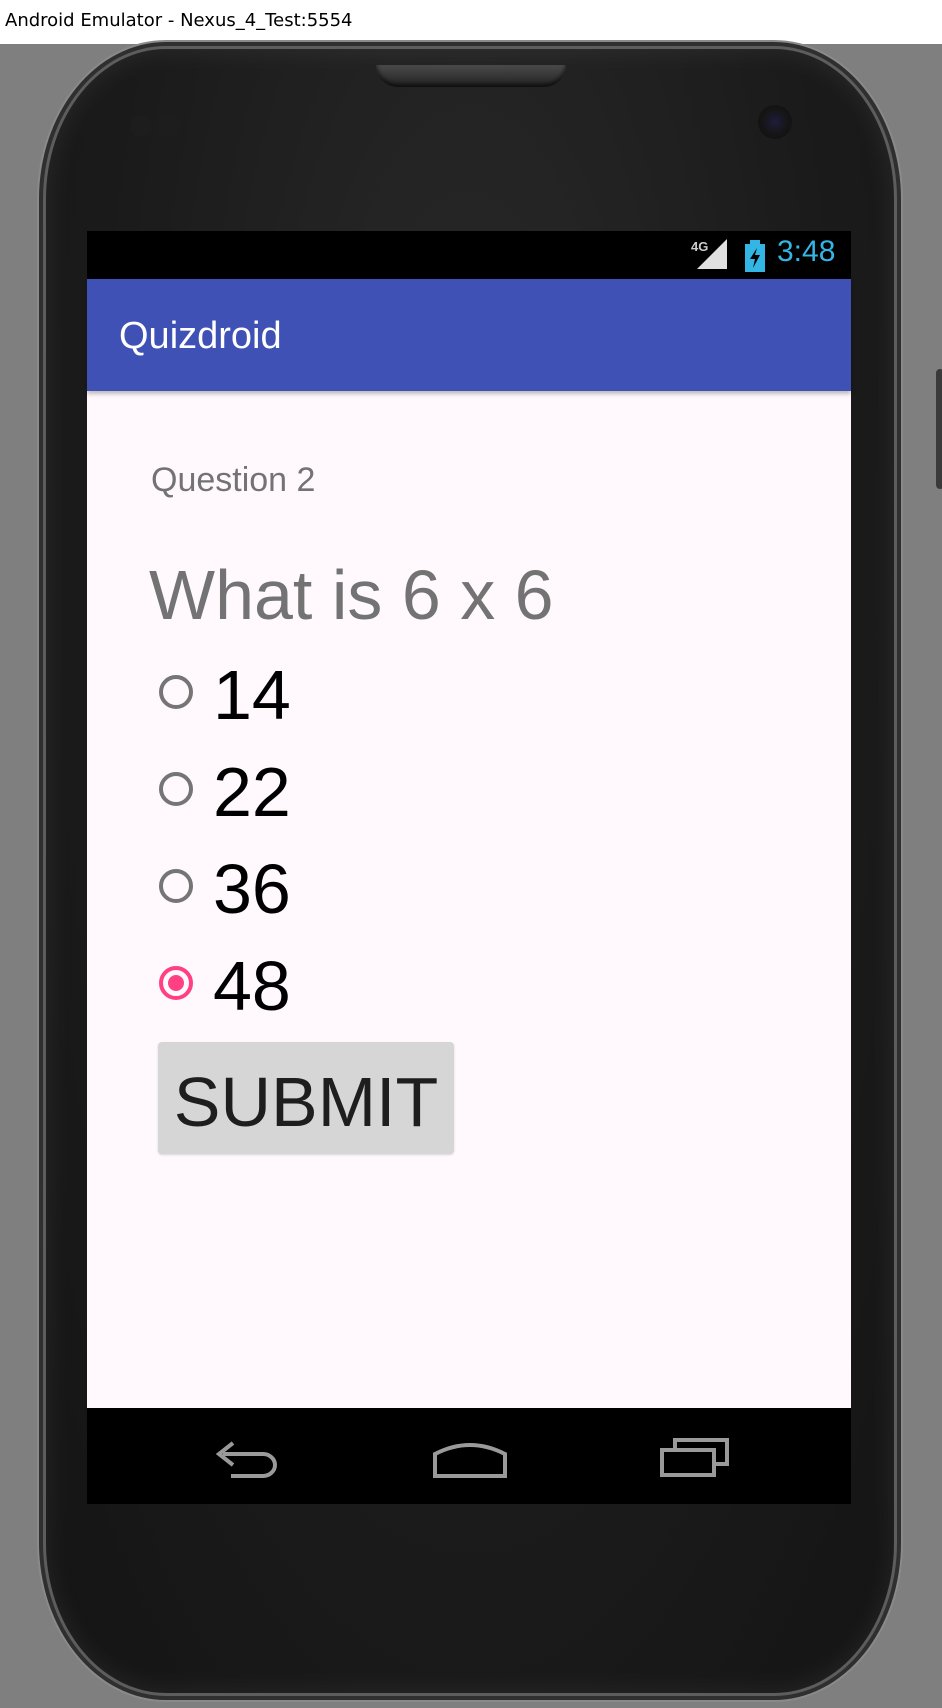  I want to click on status-bar: 4G 3:48, so click(469, 255).